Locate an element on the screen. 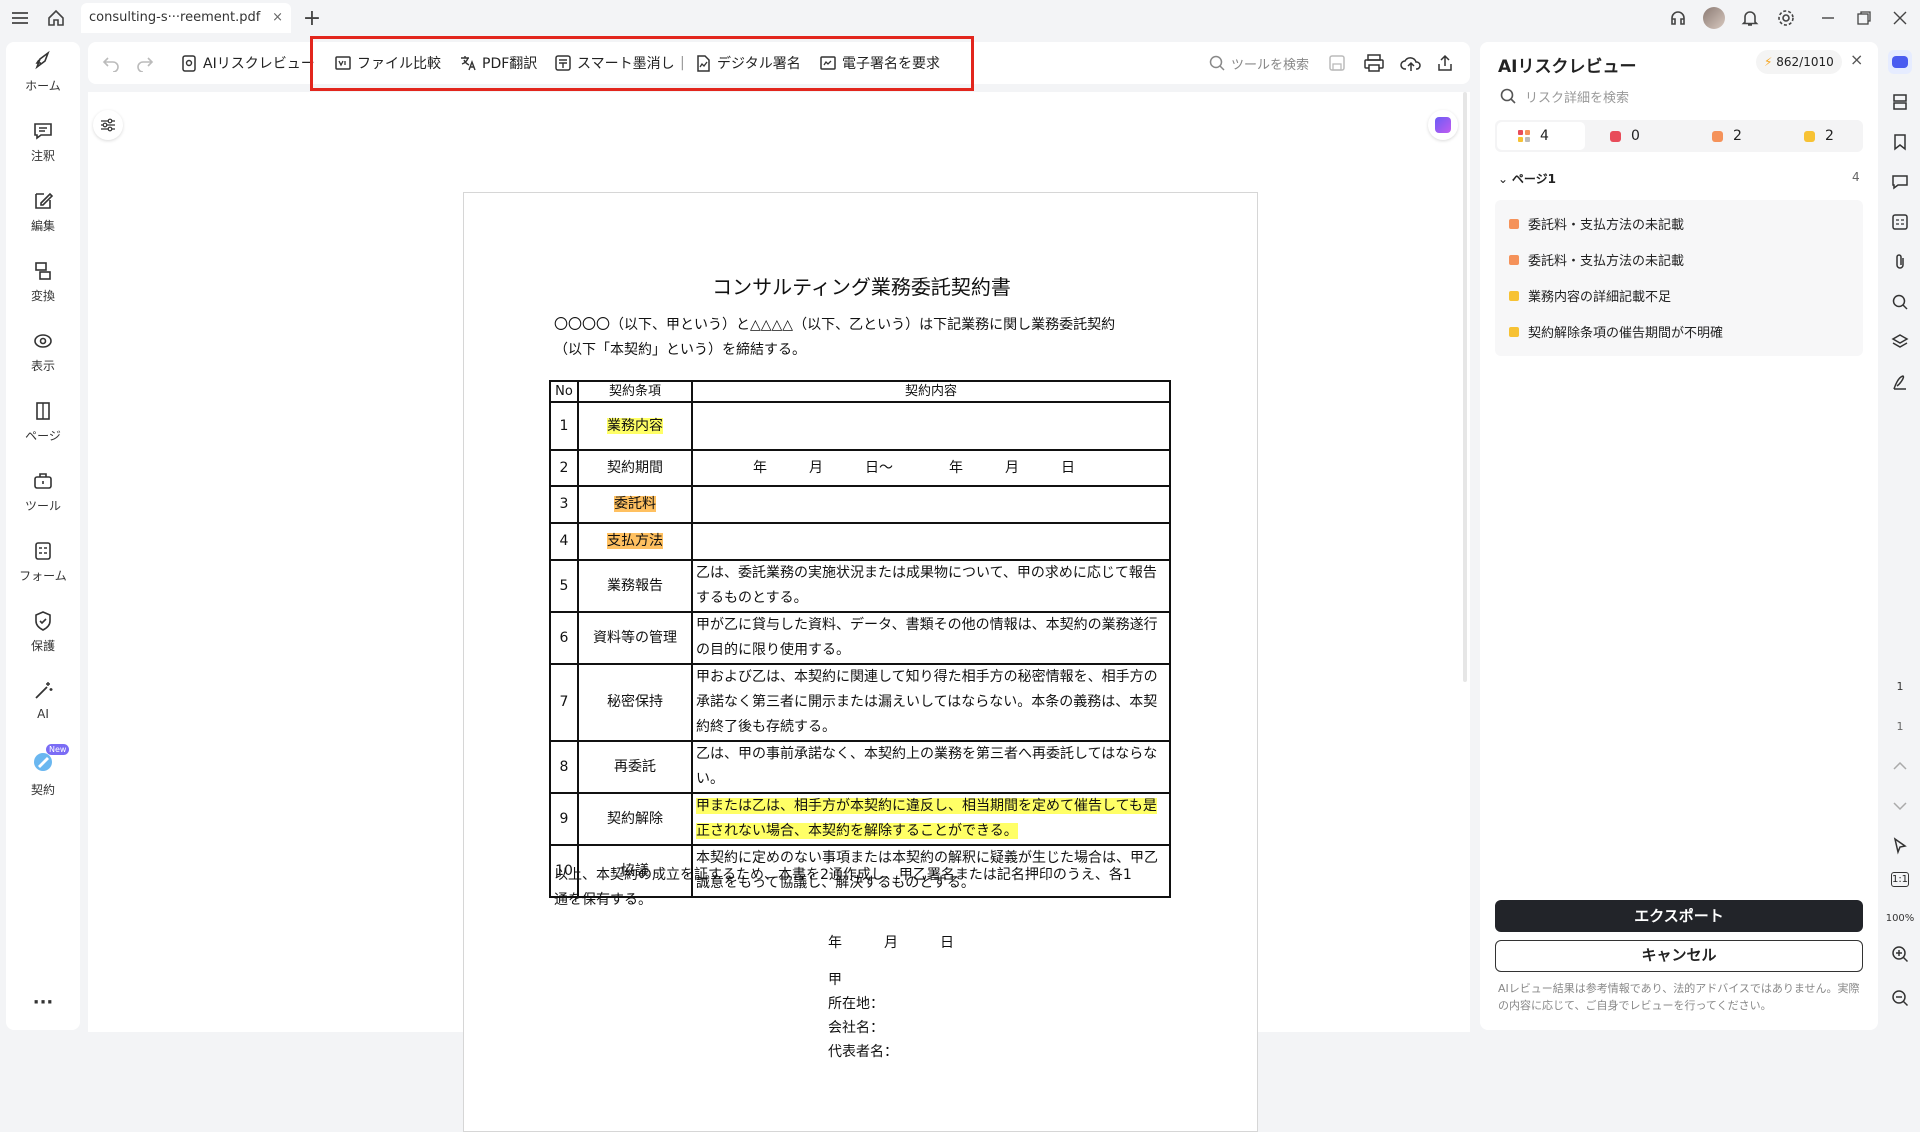 This screenshot has height=1132, width=1920. chevron-down-icon: ⌄ is located at coordinates (1505, 179).